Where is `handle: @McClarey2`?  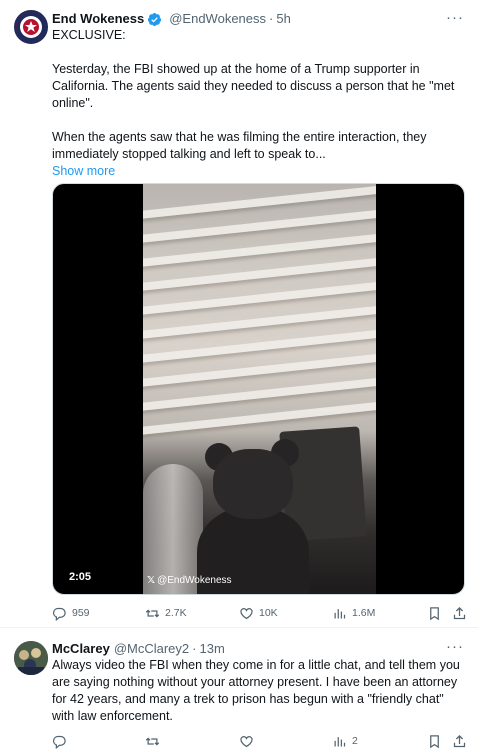
handle: @McClarey2 is located at coordinates (151, 649).